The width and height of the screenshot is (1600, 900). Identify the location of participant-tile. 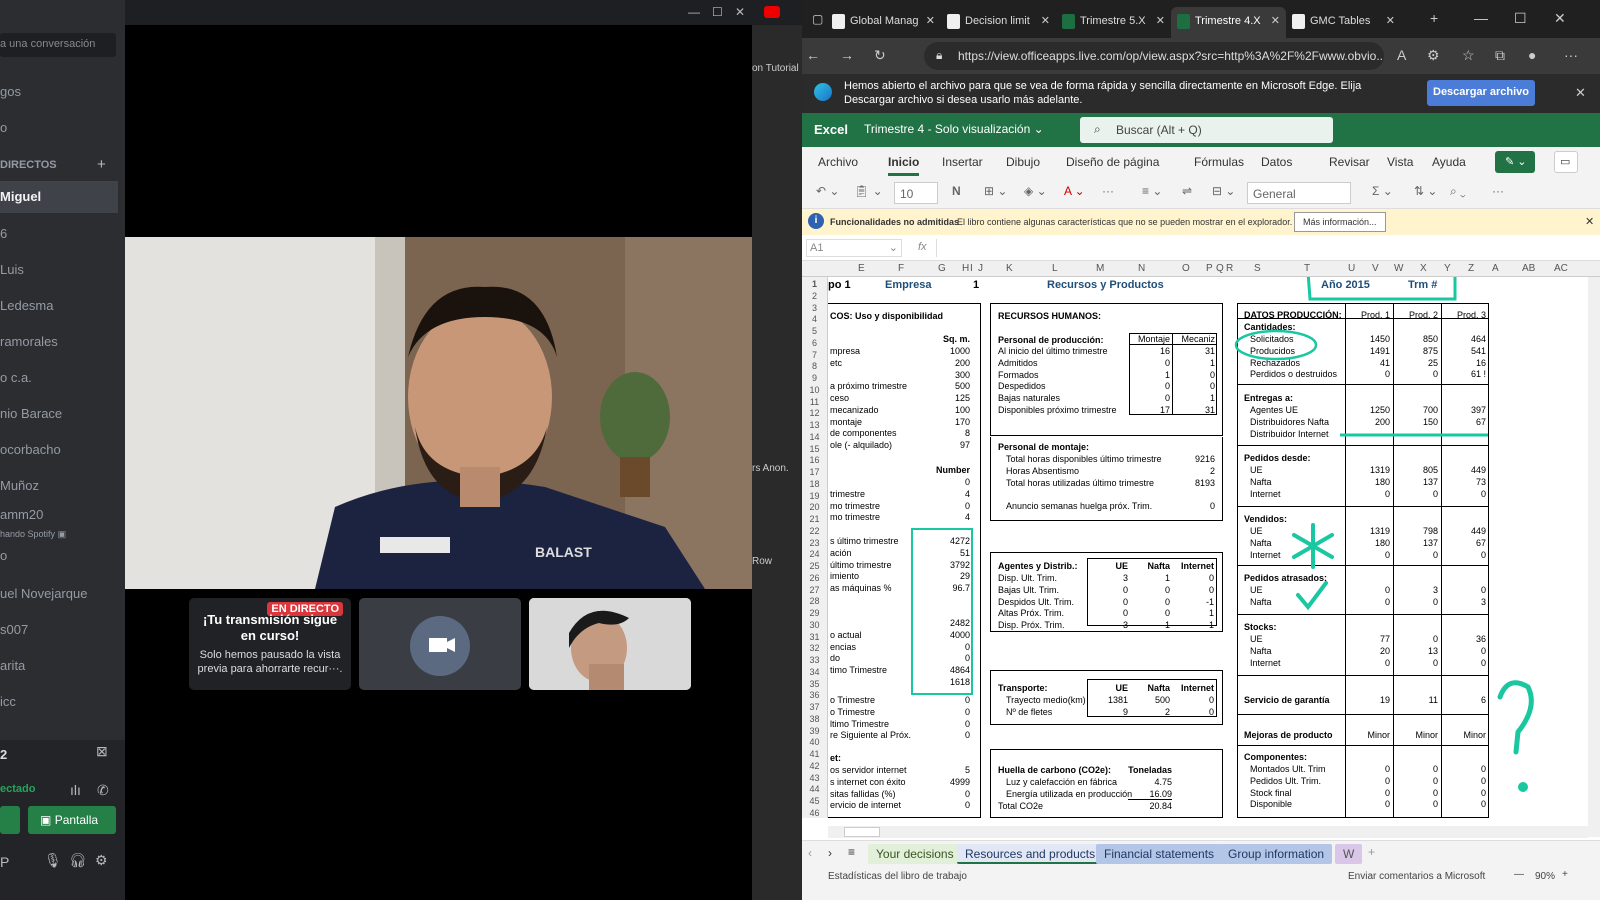
(610, 644).